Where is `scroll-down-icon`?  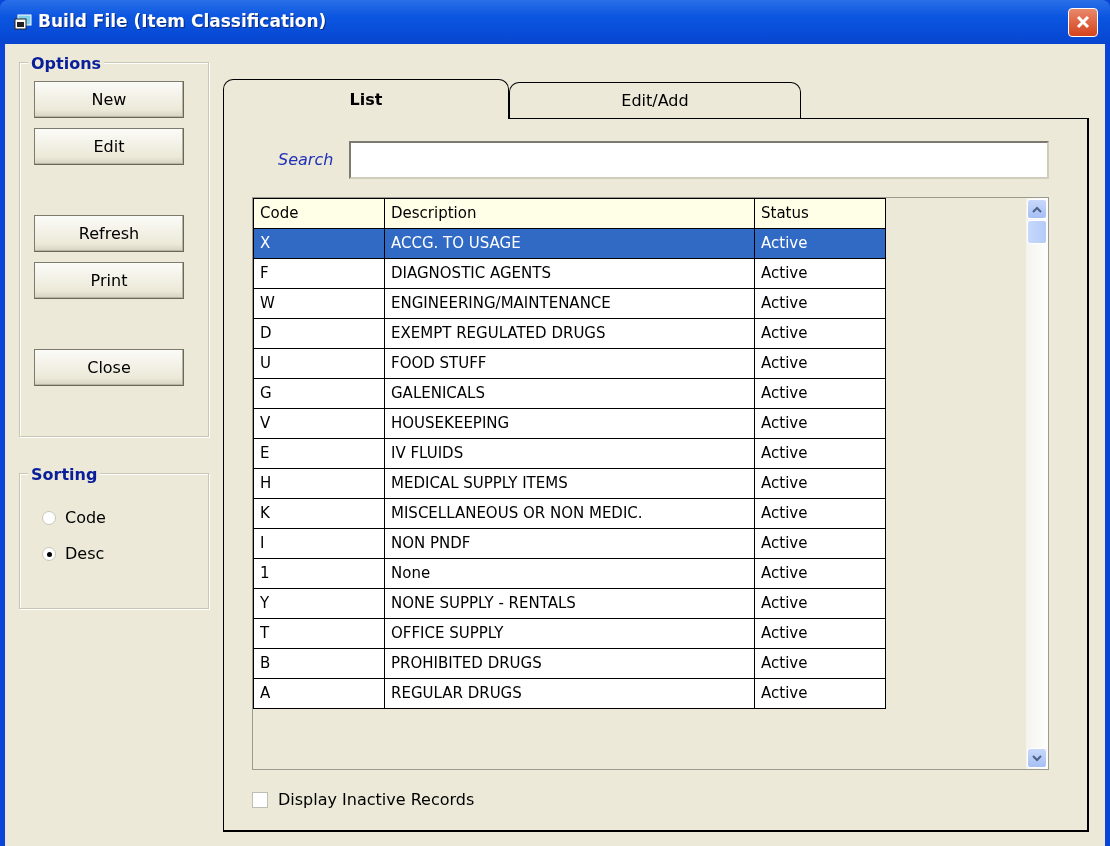
scroll-down-icon is located at coordinates (1037, 758).